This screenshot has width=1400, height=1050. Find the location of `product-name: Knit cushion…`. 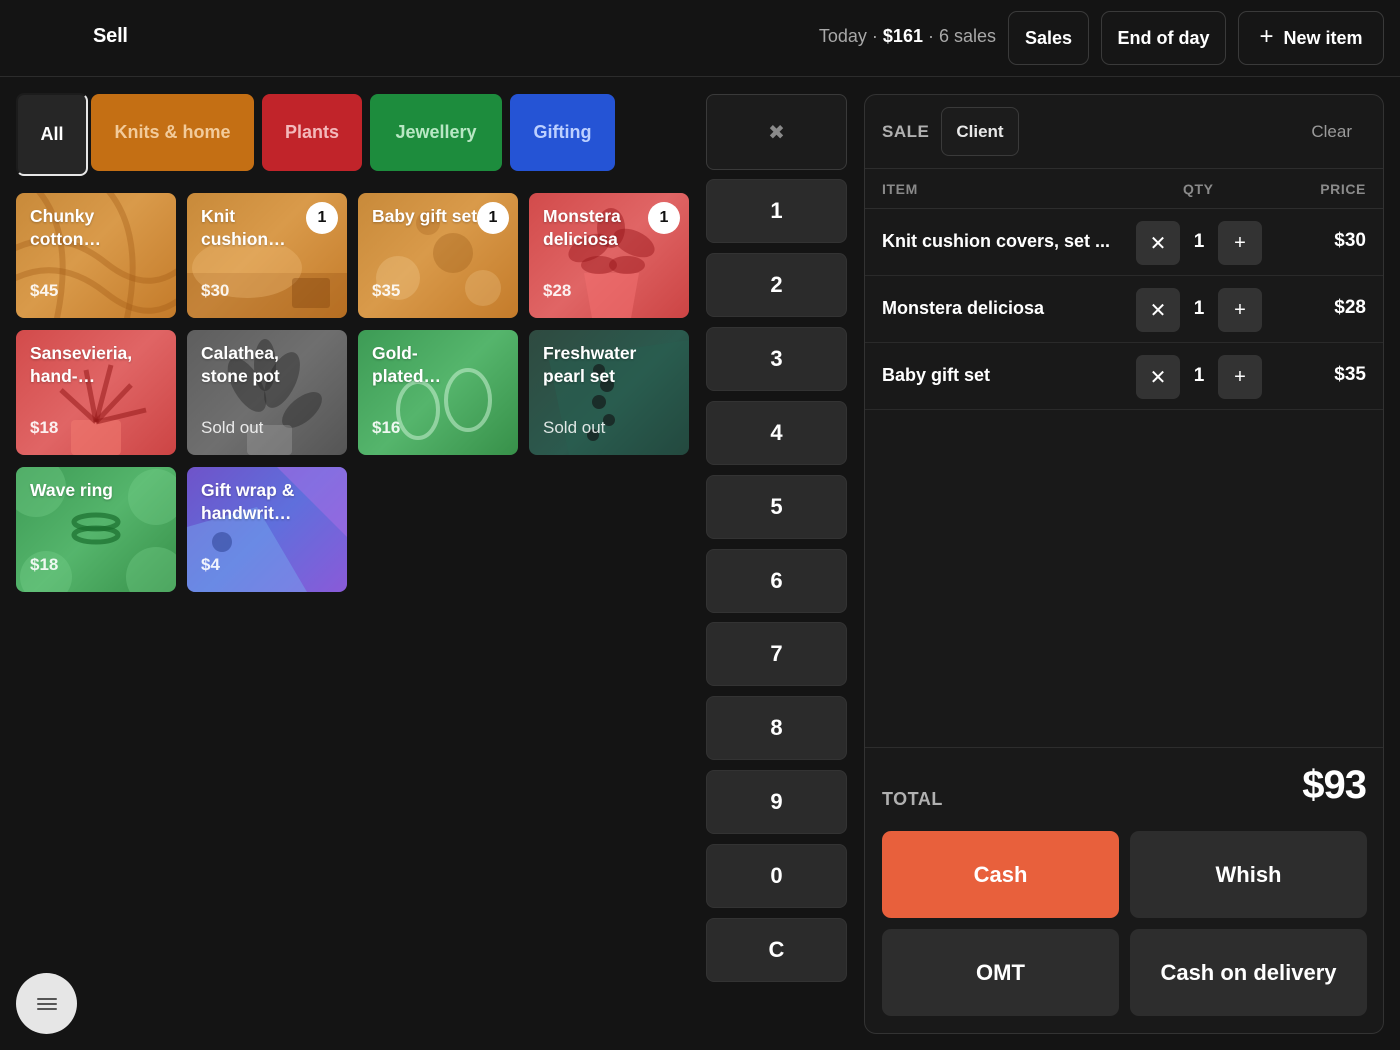

product-name: Knit cushion… is located at coordinates (243, 227).